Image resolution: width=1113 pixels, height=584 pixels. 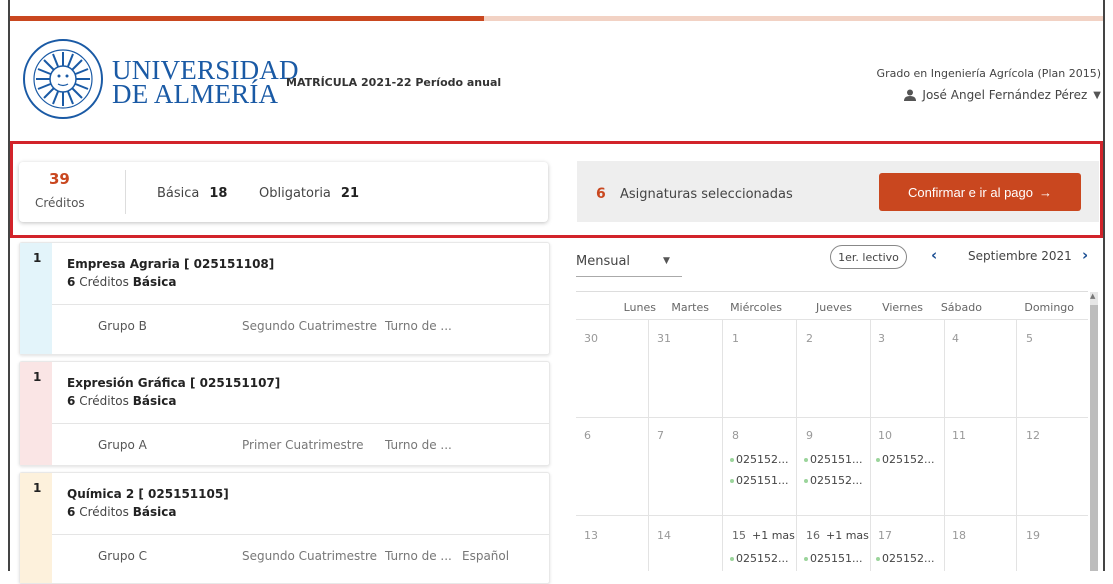 I want to click on credits-label: Créditos, so click(x=60, y=203).